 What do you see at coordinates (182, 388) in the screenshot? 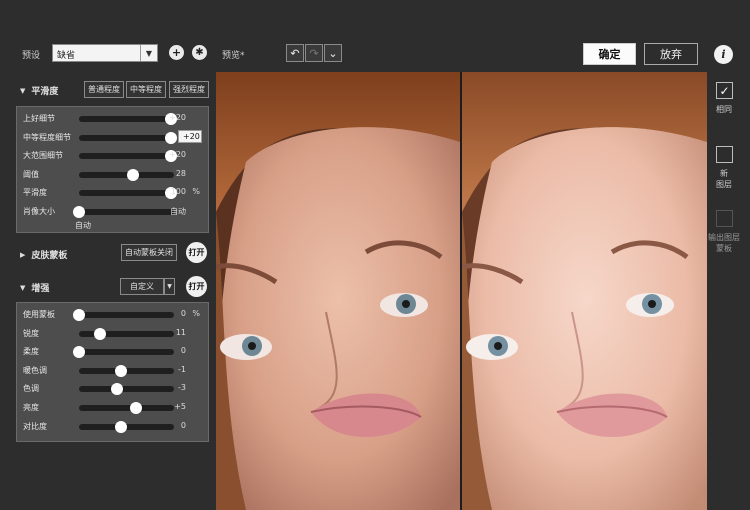
I see `slider-value: -3` at bounding box center [182, 388].